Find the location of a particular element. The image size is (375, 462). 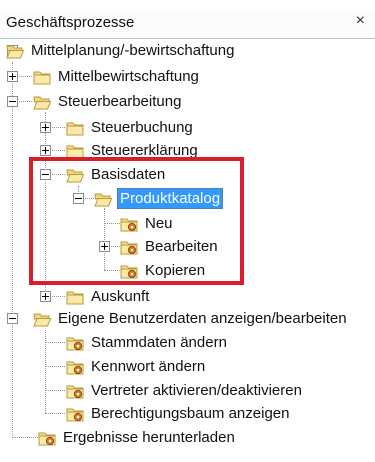

tree-node-mittelbewirtschaftung: Mittelbewirtschaftung is located at coordinates (117, 76).